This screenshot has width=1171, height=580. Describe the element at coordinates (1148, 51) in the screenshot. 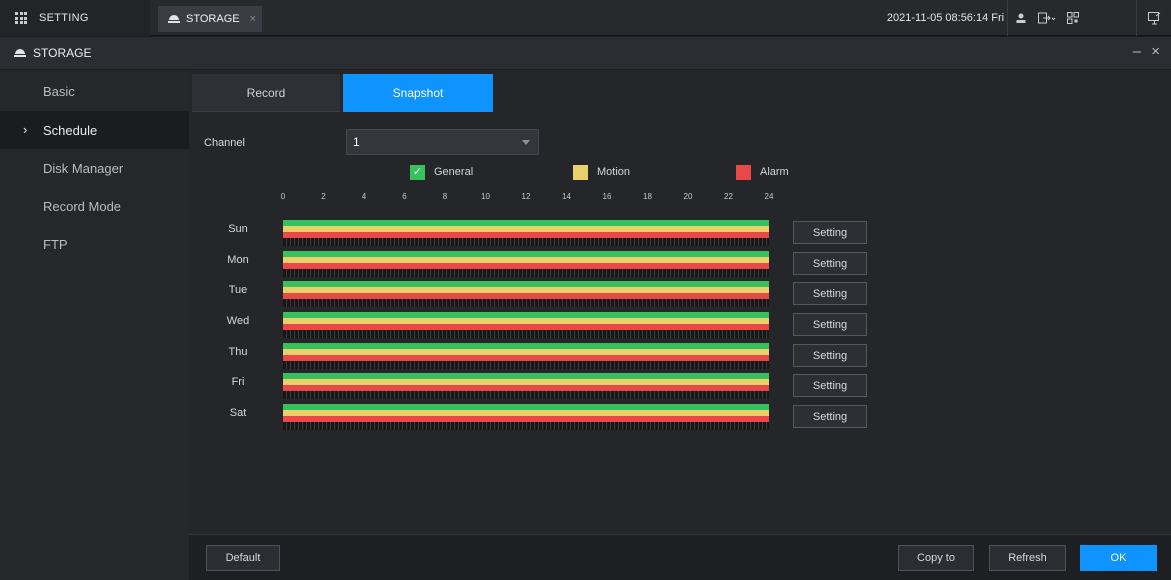

I see `window-controls: – ×` at that location.